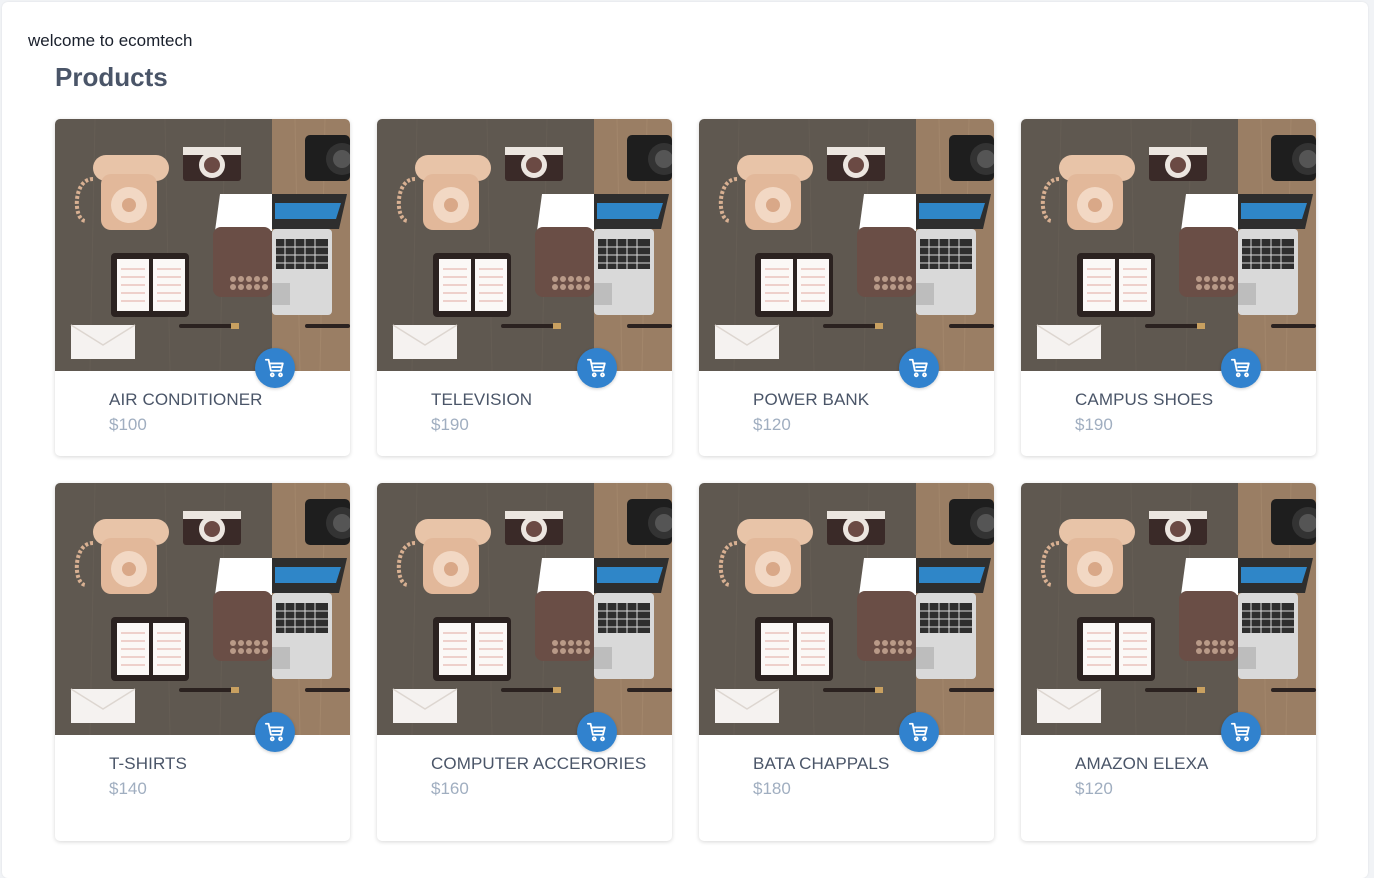 The width and height of the screenshot is (1374, 878). I want to click on product-card: BATA CHAPPALS $180, so click(846, 662).